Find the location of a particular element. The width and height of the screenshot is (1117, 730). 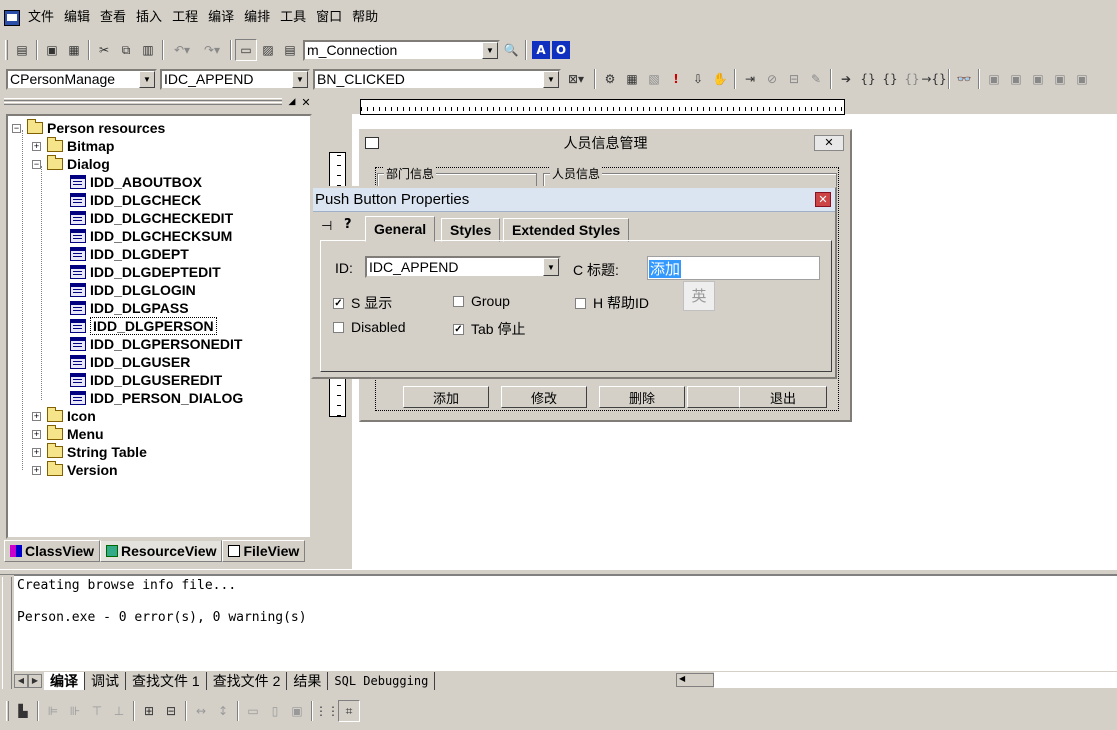

tree-folder-string-table: + String Table is located at coordinates (89, 452).